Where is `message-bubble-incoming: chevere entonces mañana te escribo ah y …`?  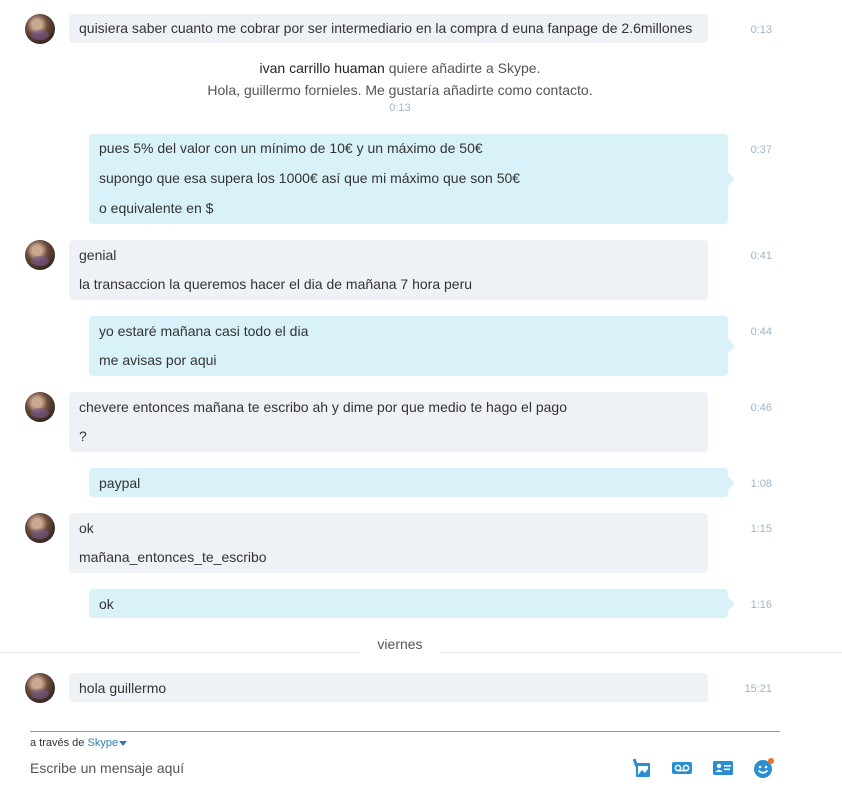
message-bubble-incoming: chevere entonces mañana te escribo ah y … is located at coordinates (388, 422).